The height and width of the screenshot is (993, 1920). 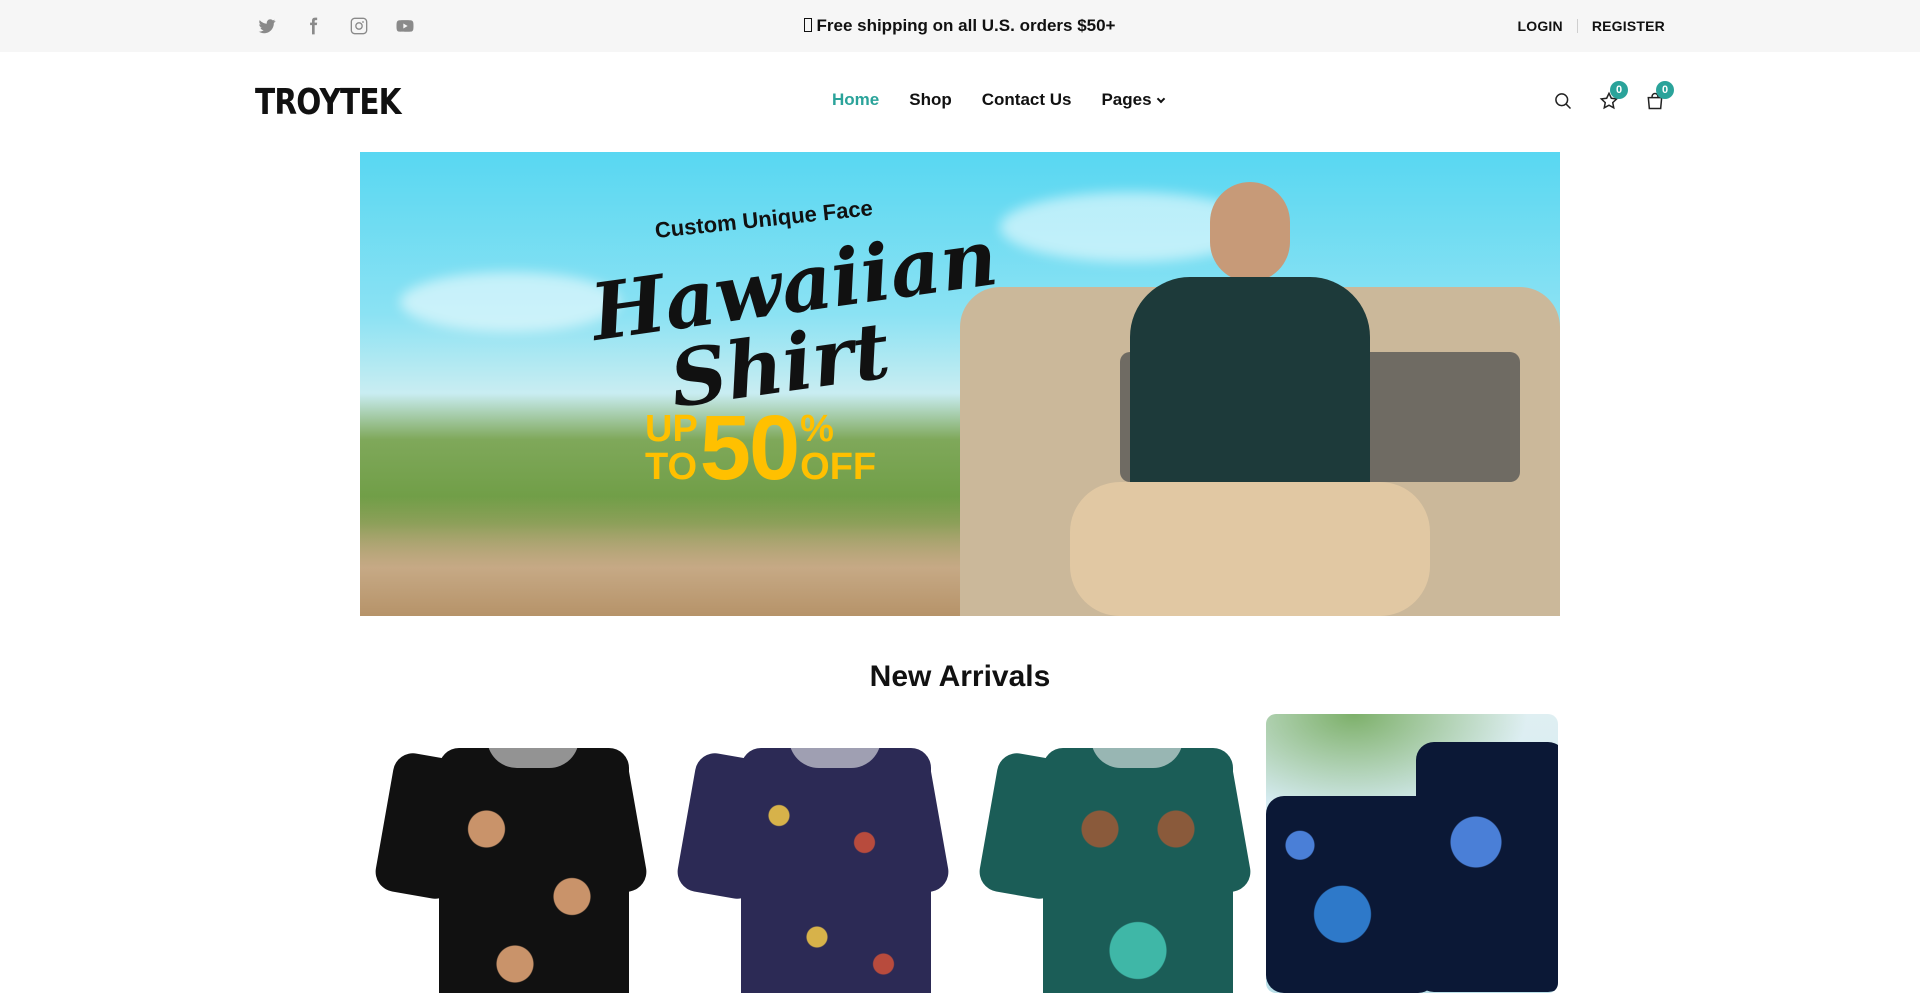 What do you see at coordinates (749, 448) in the screenshot?
I see `hero-discount-value: 50` at bounding box center [749, 448].